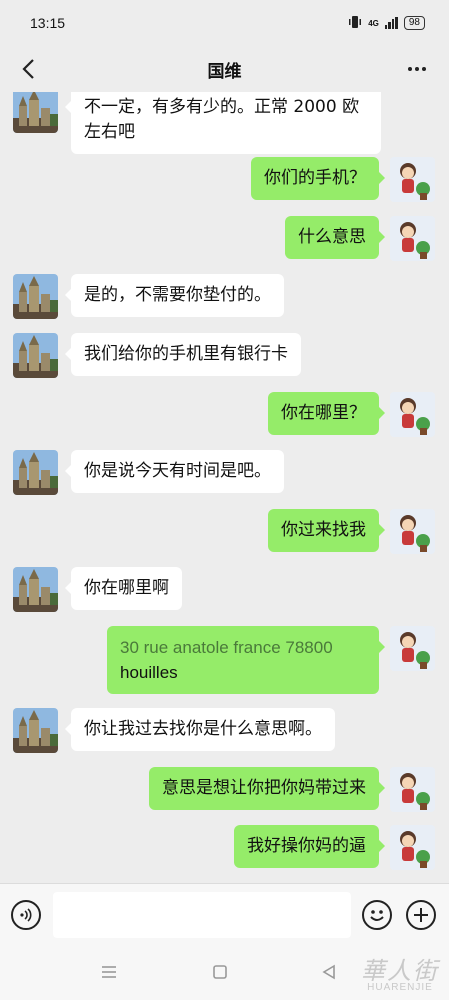 The width and height of the screenshot is (449, 1000). What do you see at coordinates (373, 23) in the screenshot?
I see `network-label: 4G` at bounding box center [373, 23].